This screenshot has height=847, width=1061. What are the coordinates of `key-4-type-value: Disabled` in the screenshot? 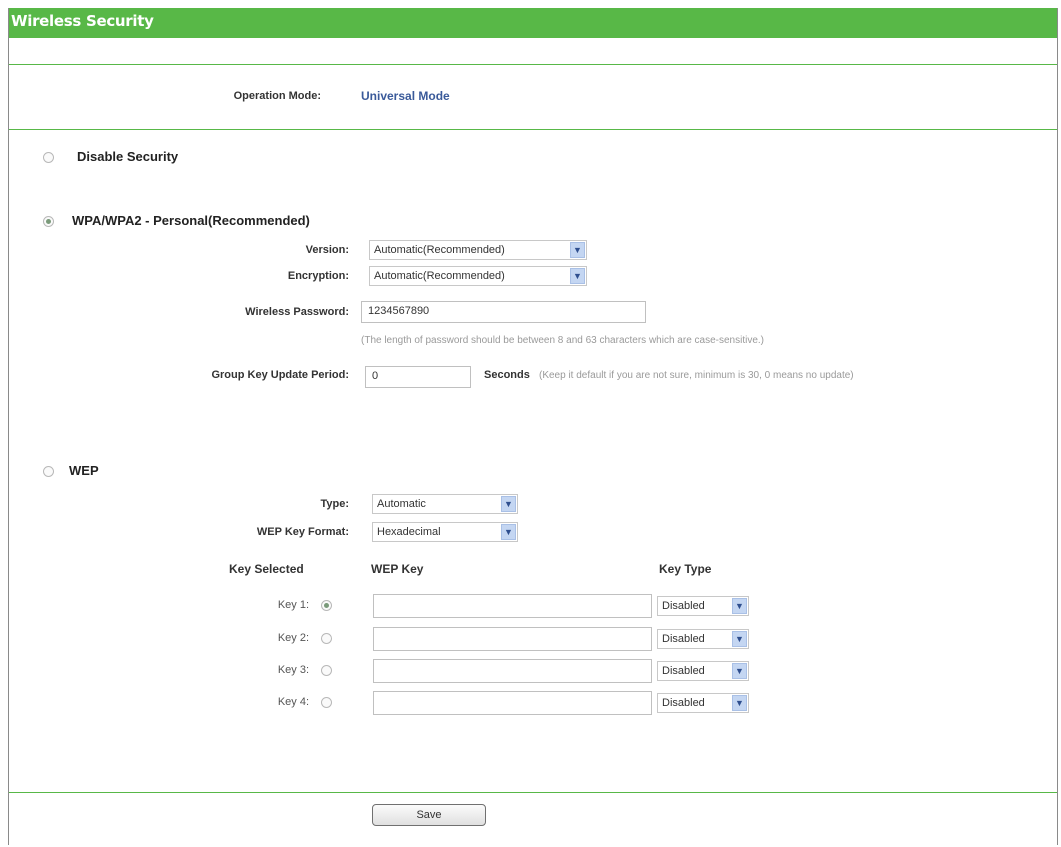 It's located at (683, 703).